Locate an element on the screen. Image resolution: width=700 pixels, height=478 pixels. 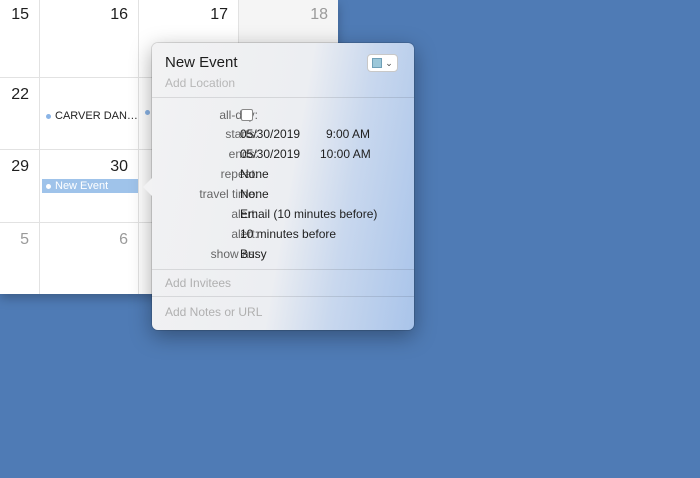
day-number: 5 is located at coordinates (24, 239).